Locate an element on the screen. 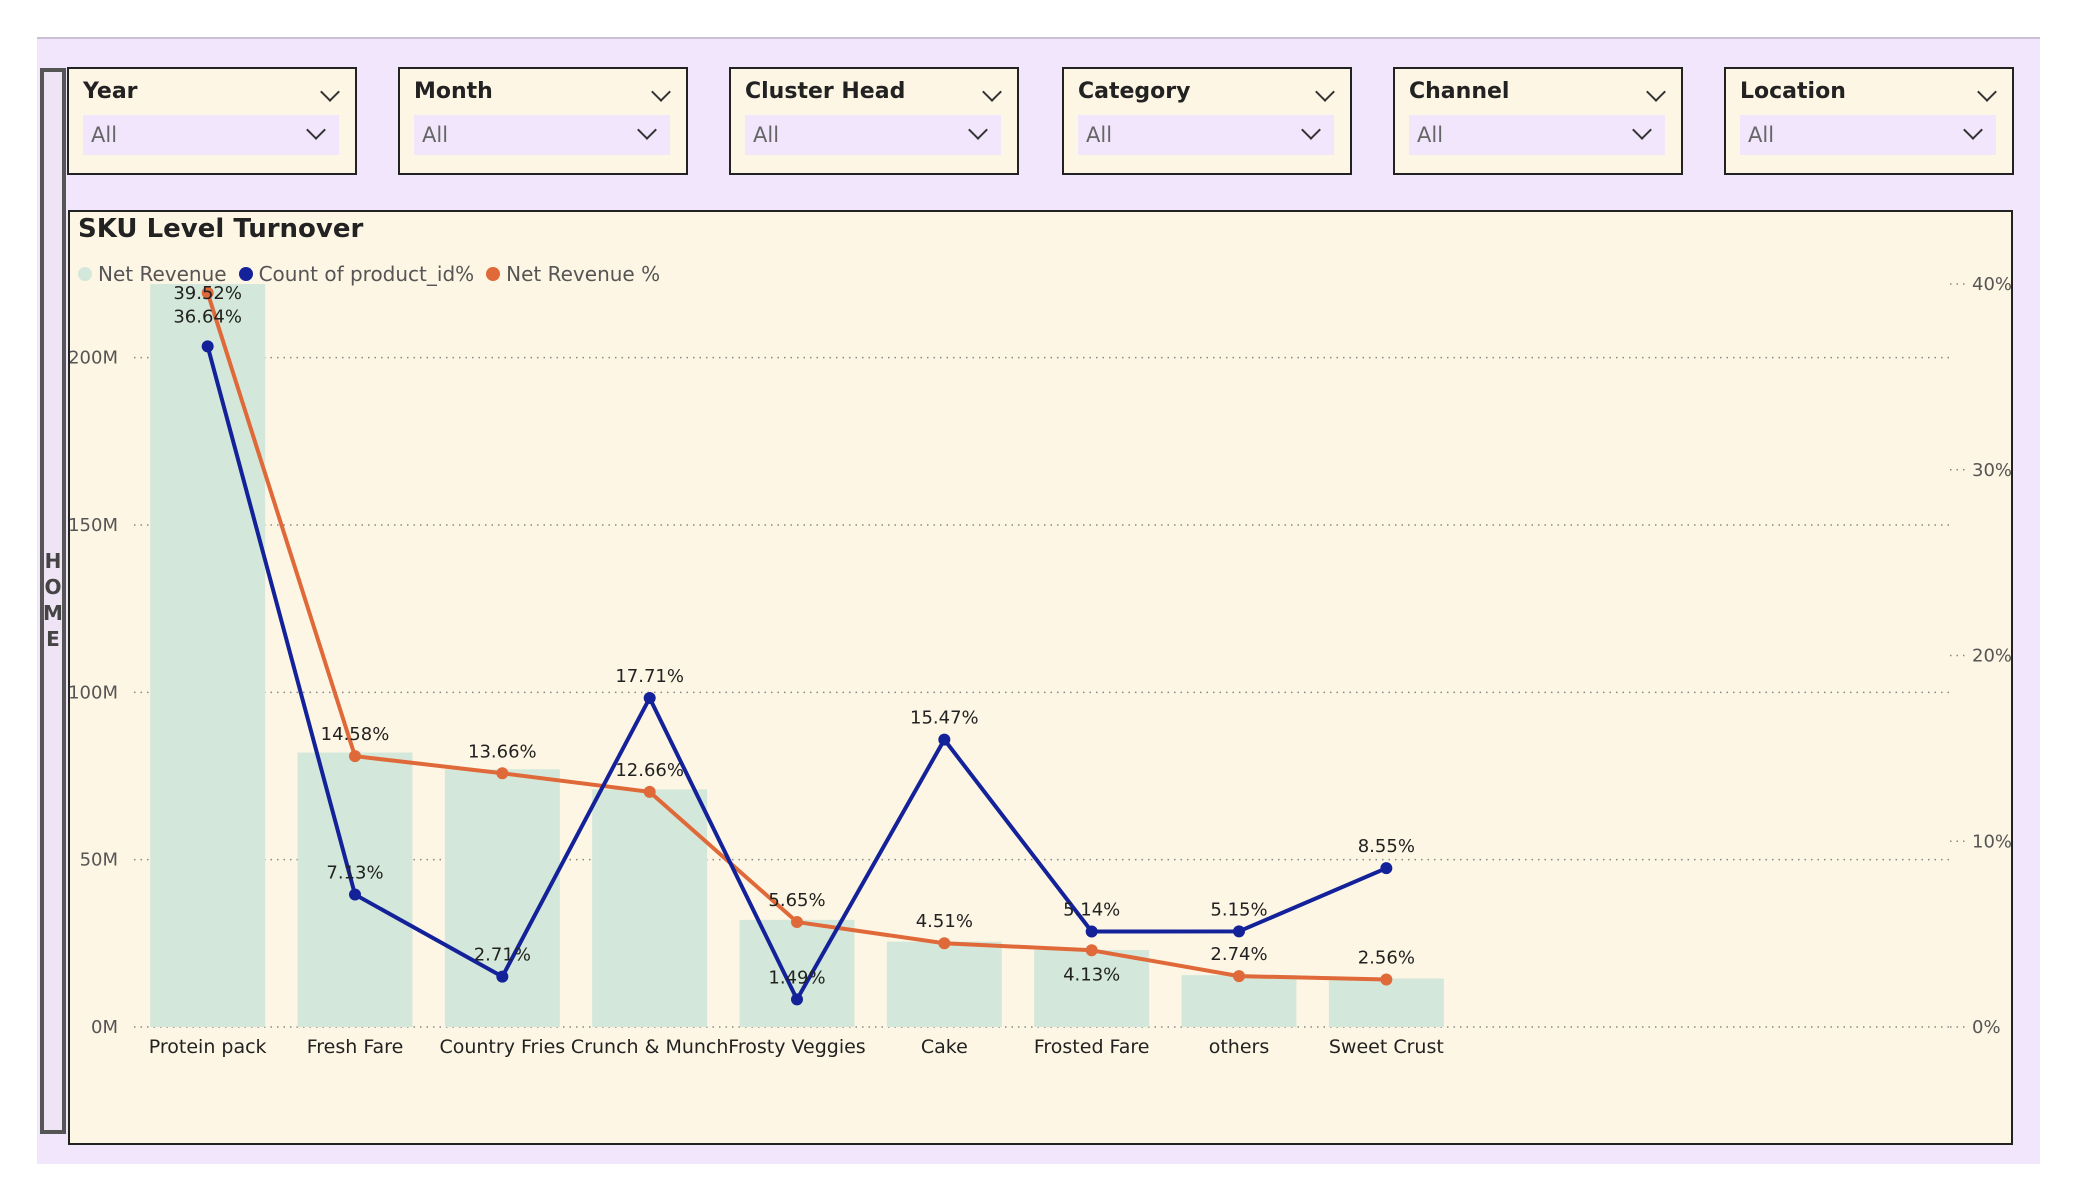 Image resolution: width=2075 pixels, height=1200 pixels. right-axis-tick: 30% is located at coordinates (1991, 470).